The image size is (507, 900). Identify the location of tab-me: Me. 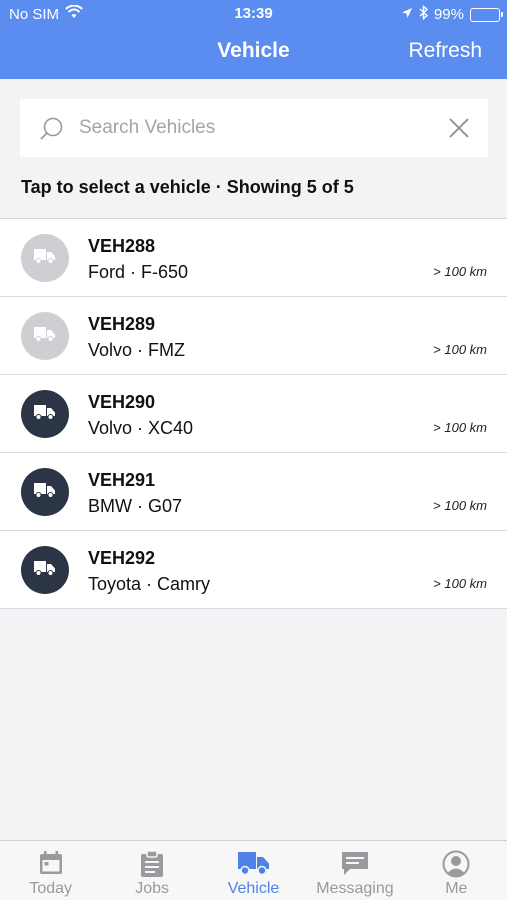
(456, 870).